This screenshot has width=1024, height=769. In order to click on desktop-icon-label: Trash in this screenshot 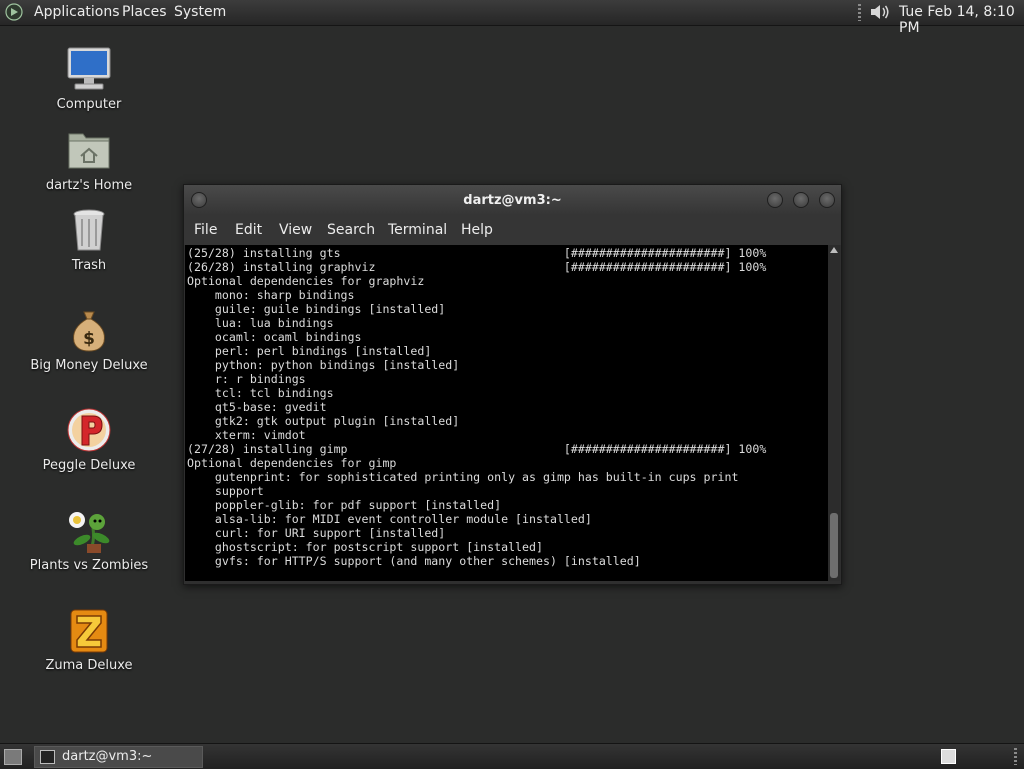, I will do `click(89, 265)`.